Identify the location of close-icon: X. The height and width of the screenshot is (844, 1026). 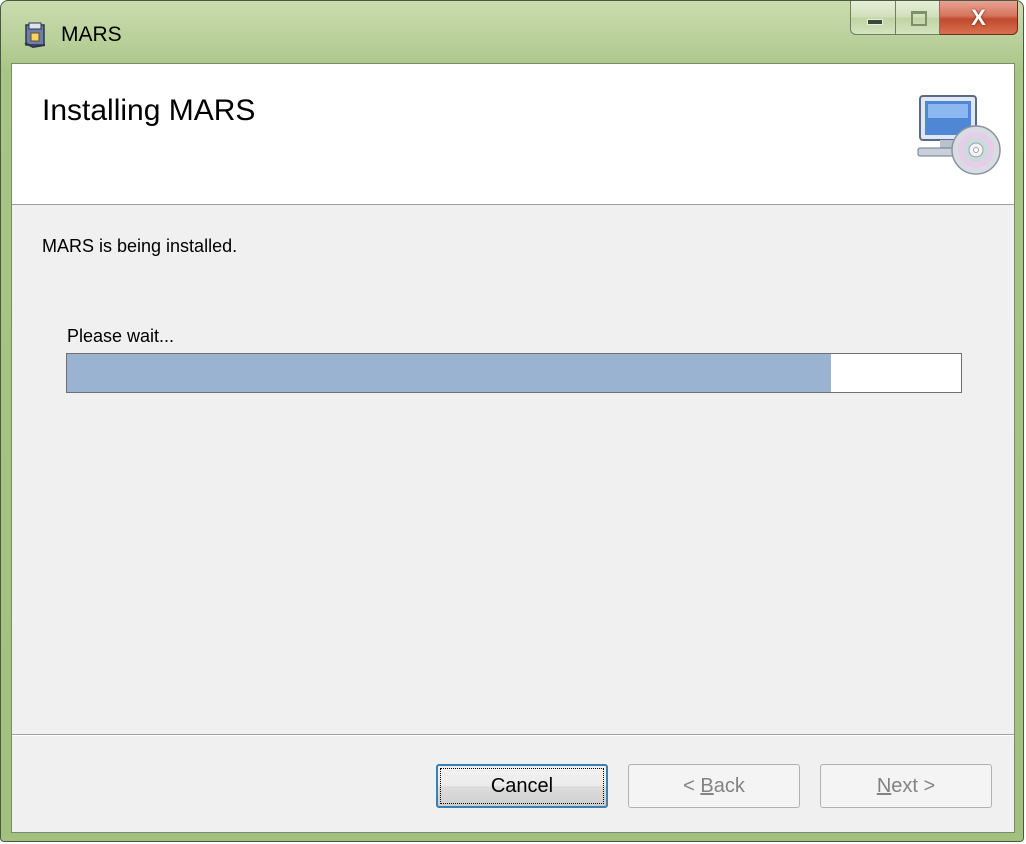
(978, 17).